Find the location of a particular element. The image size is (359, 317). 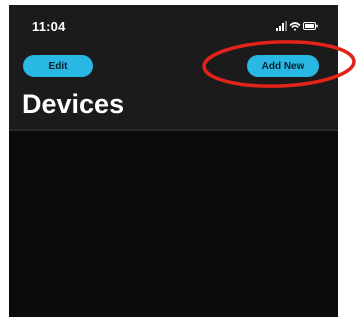

battery-icon is located at coordinates (310, 26).